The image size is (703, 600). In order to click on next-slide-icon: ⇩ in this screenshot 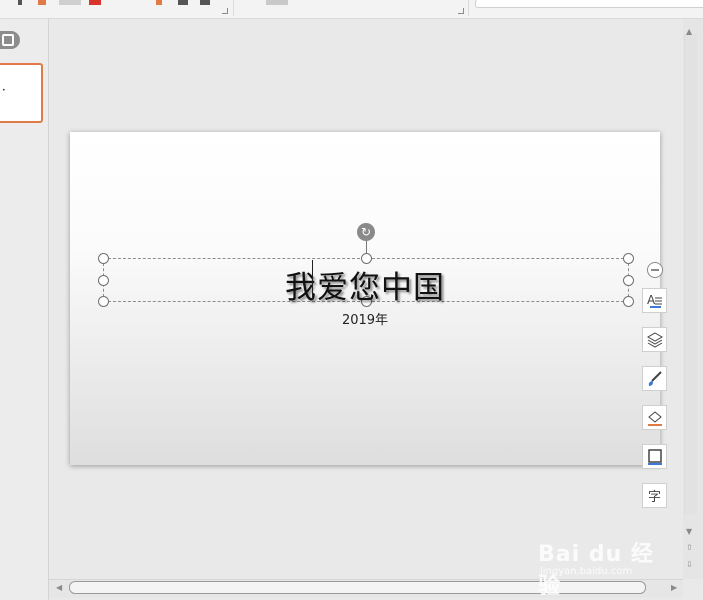, I will do `click(689, 564)`.